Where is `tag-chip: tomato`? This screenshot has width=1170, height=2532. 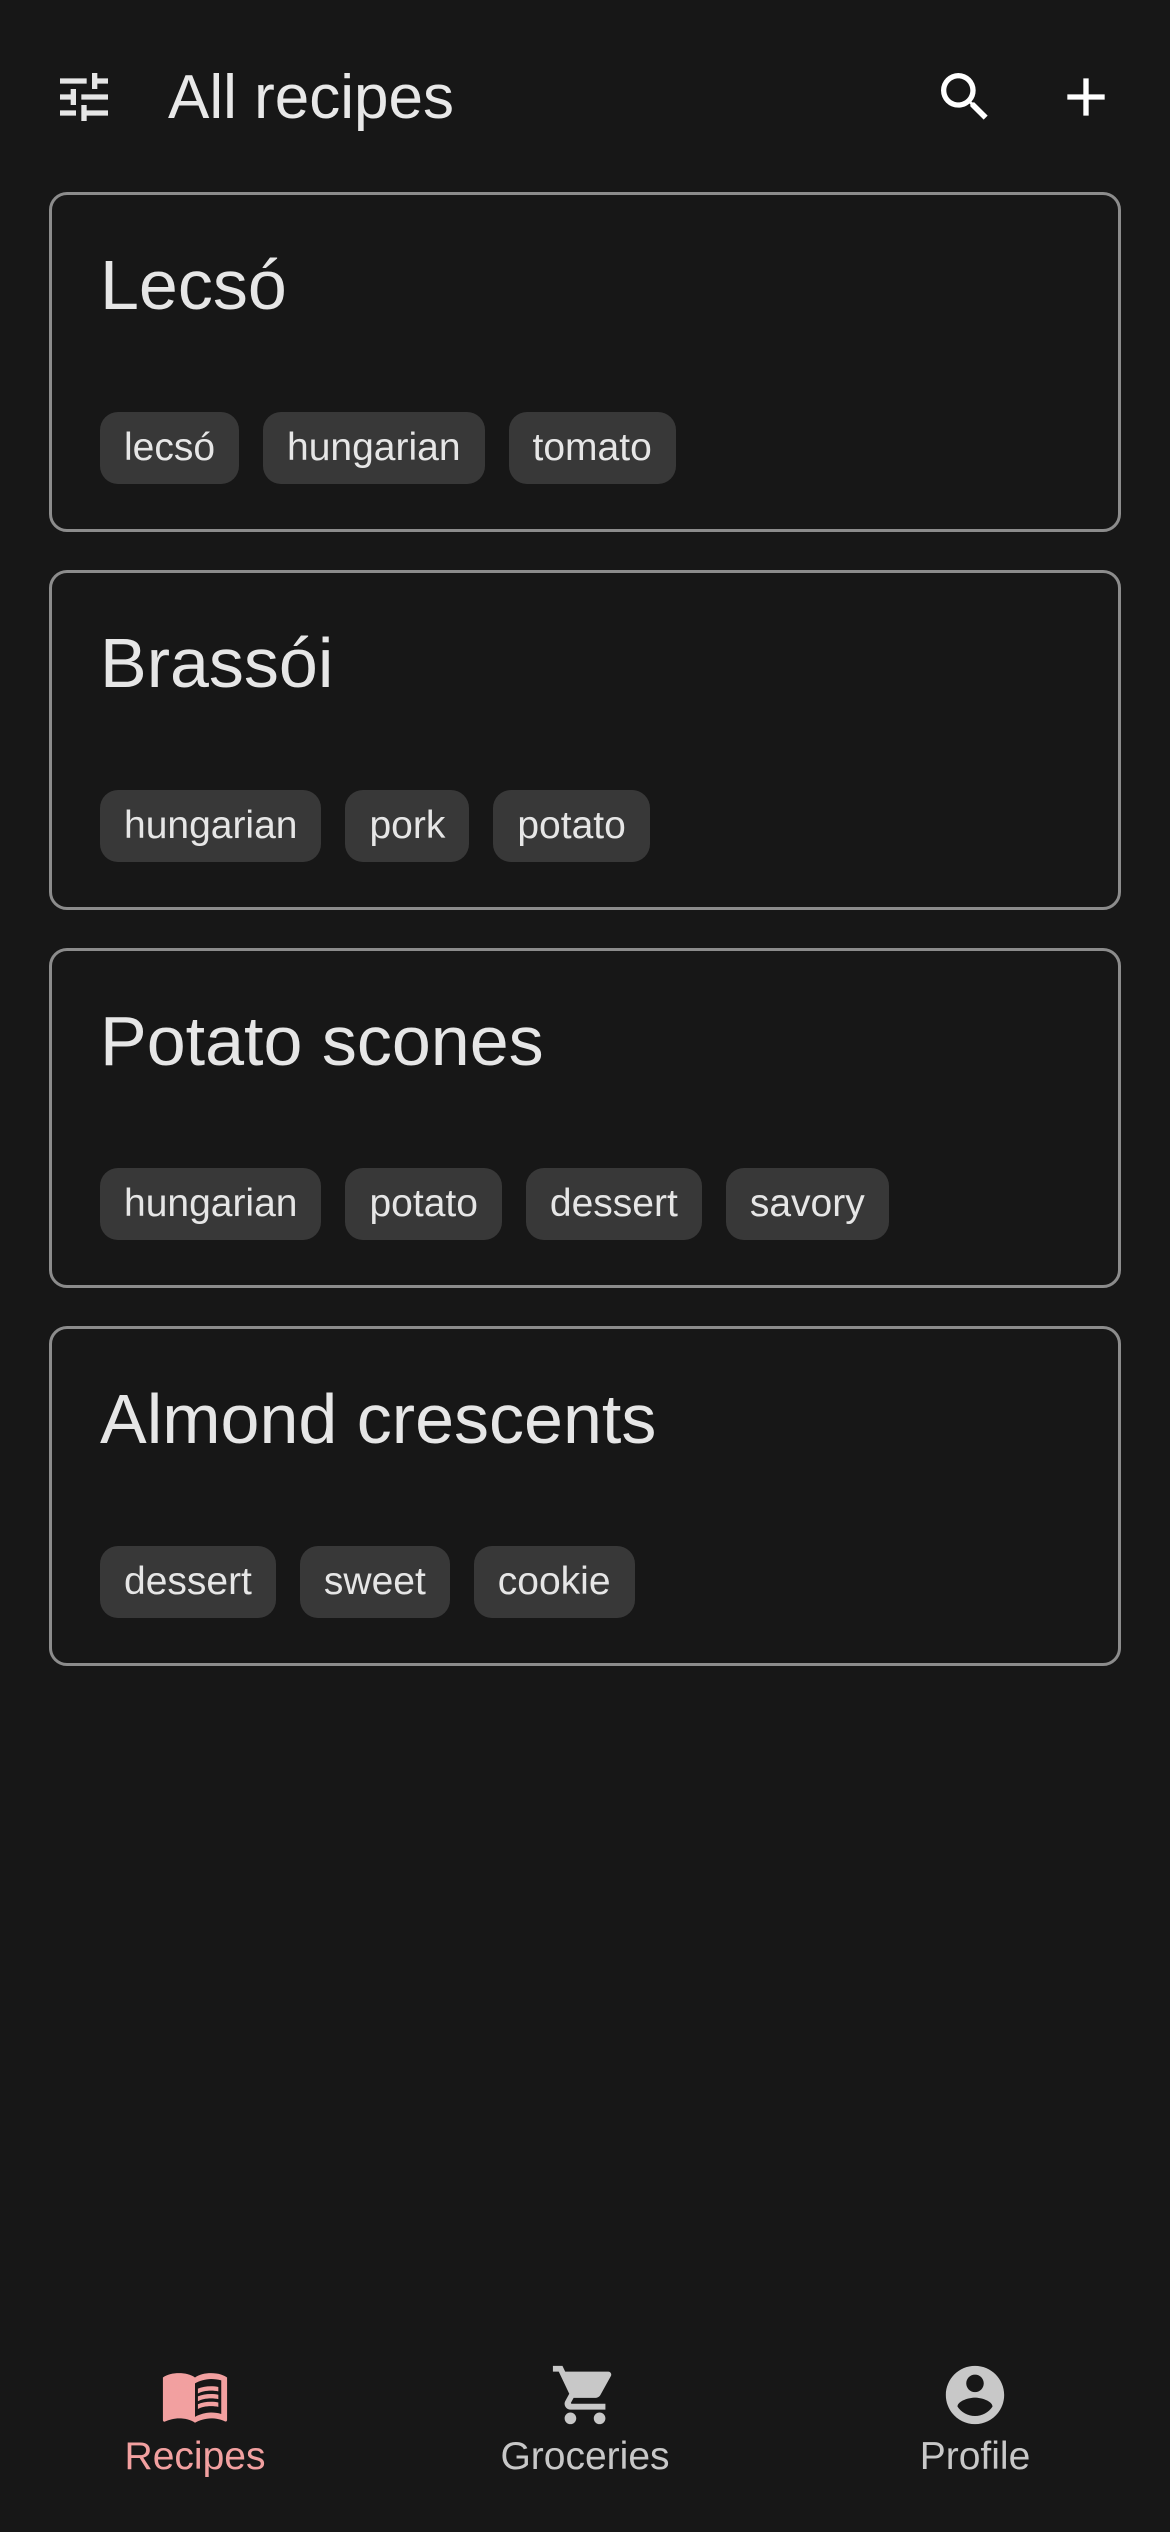
tag-chip: tomato is located at coordinates (592, 448).